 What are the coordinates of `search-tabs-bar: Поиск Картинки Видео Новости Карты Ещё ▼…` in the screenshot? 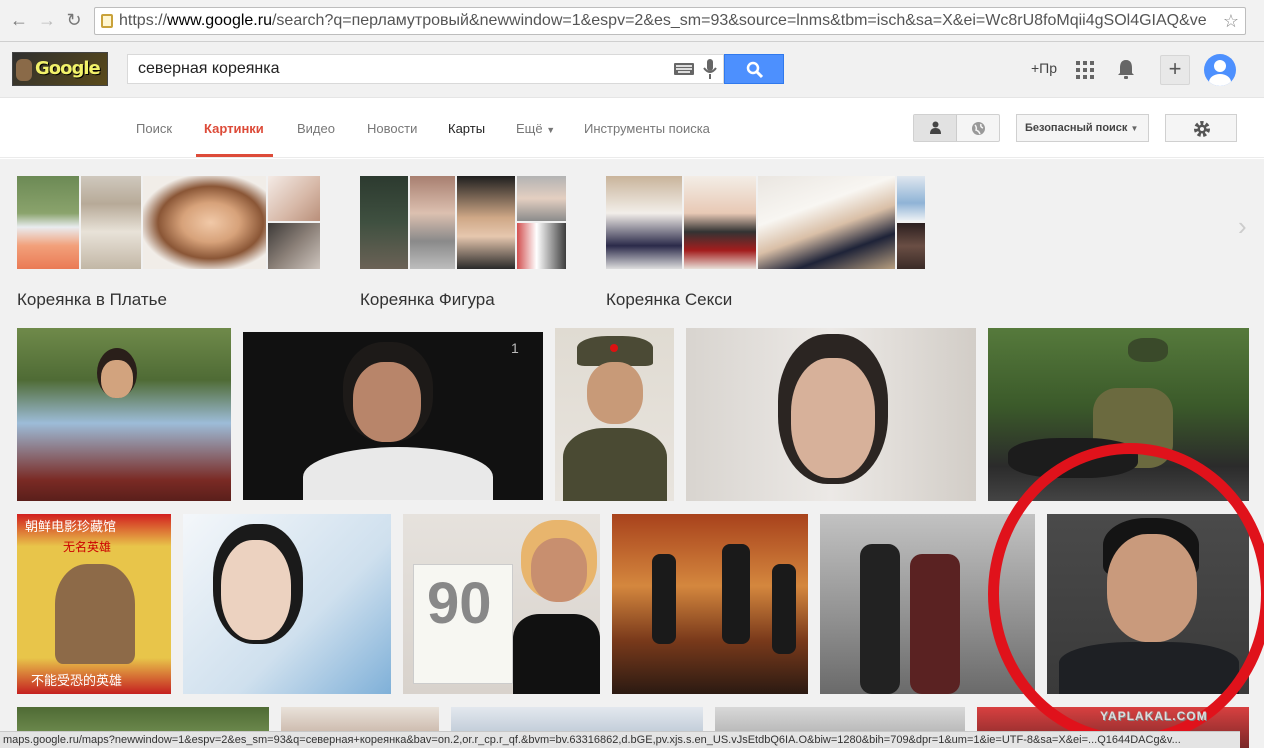 It's located at (632, 128).